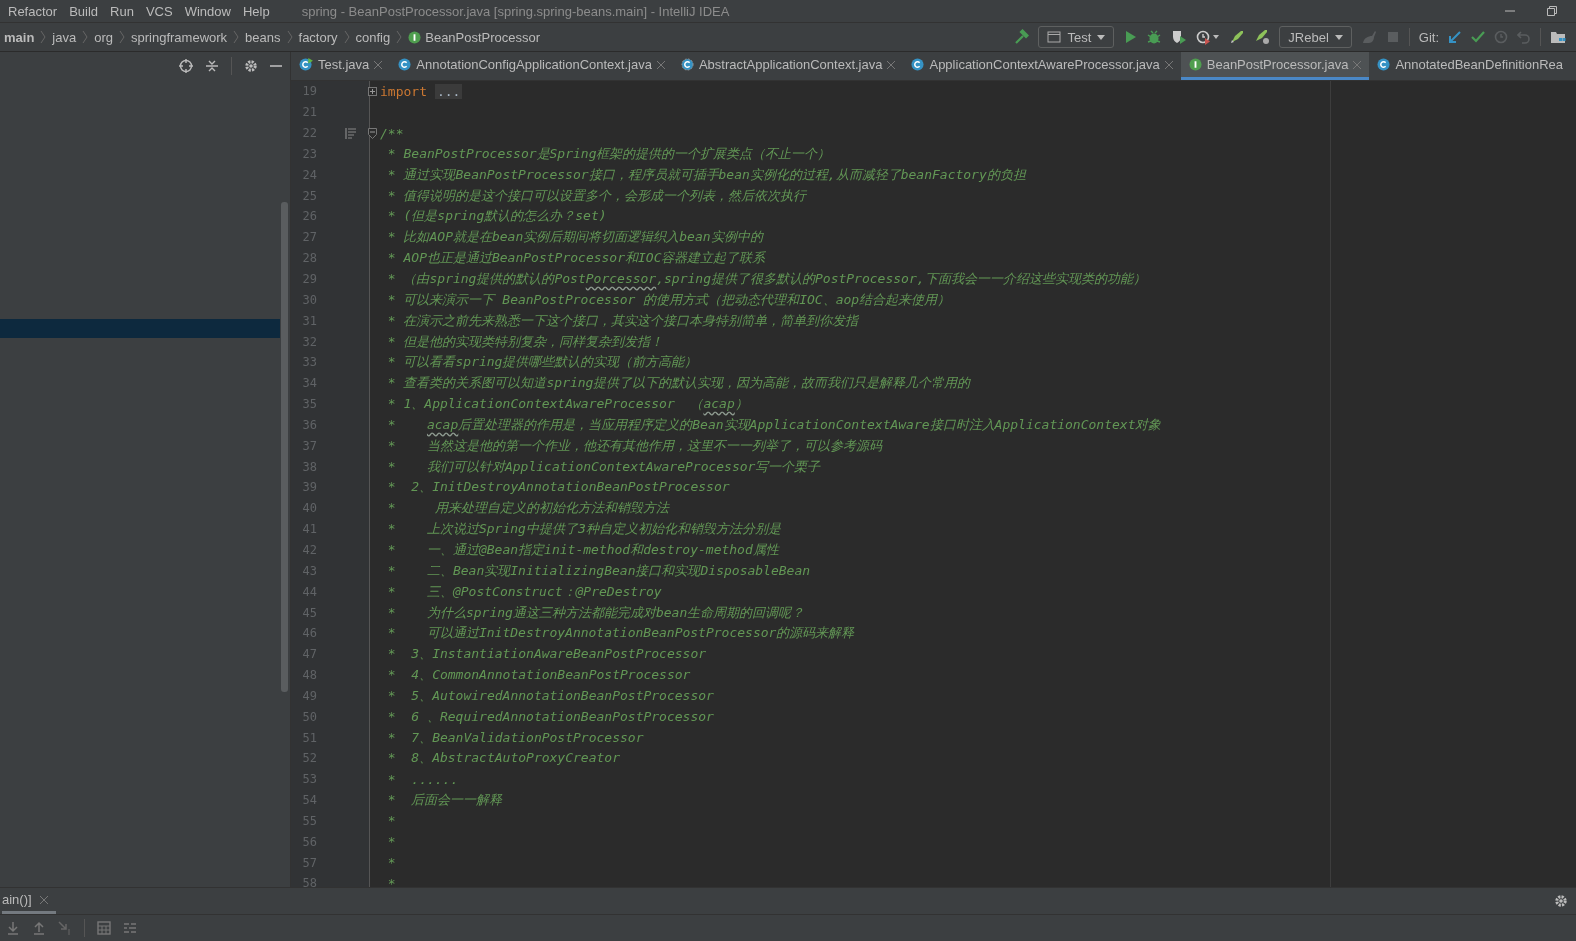 The height and width of the screenshot is (941, 1576). I want to click on comment-text: * 上次说过Spring中提供了3种自定义初始化和销毁方法分别是, so click(583, 529).